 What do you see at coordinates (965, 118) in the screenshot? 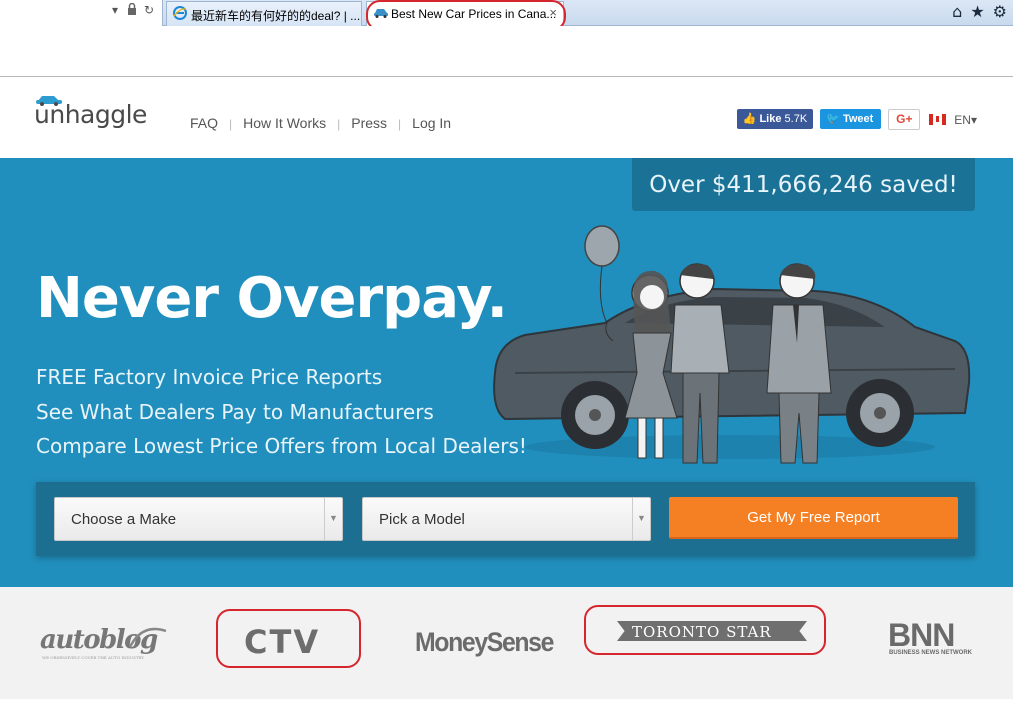
I see `language-selector: EN▾` at bounding box center [965, 118].